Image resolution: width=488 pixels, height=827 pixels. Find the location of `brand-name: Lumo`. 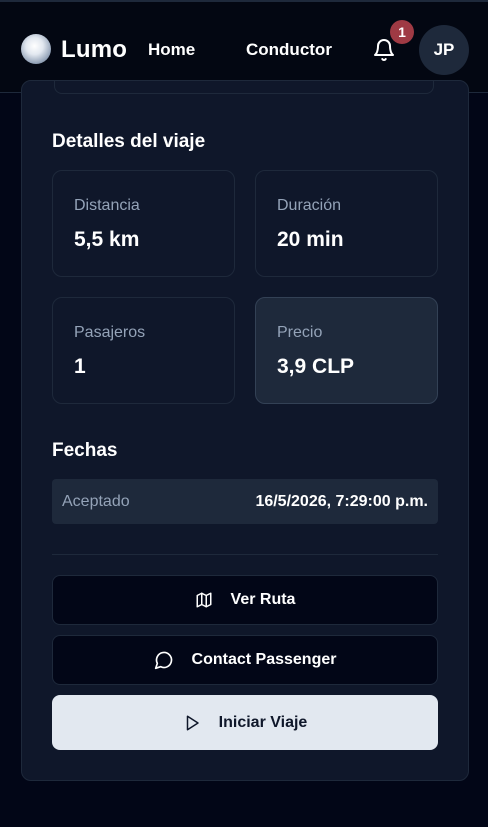

brand-name: Lumo is located at coordinates (94, 50).